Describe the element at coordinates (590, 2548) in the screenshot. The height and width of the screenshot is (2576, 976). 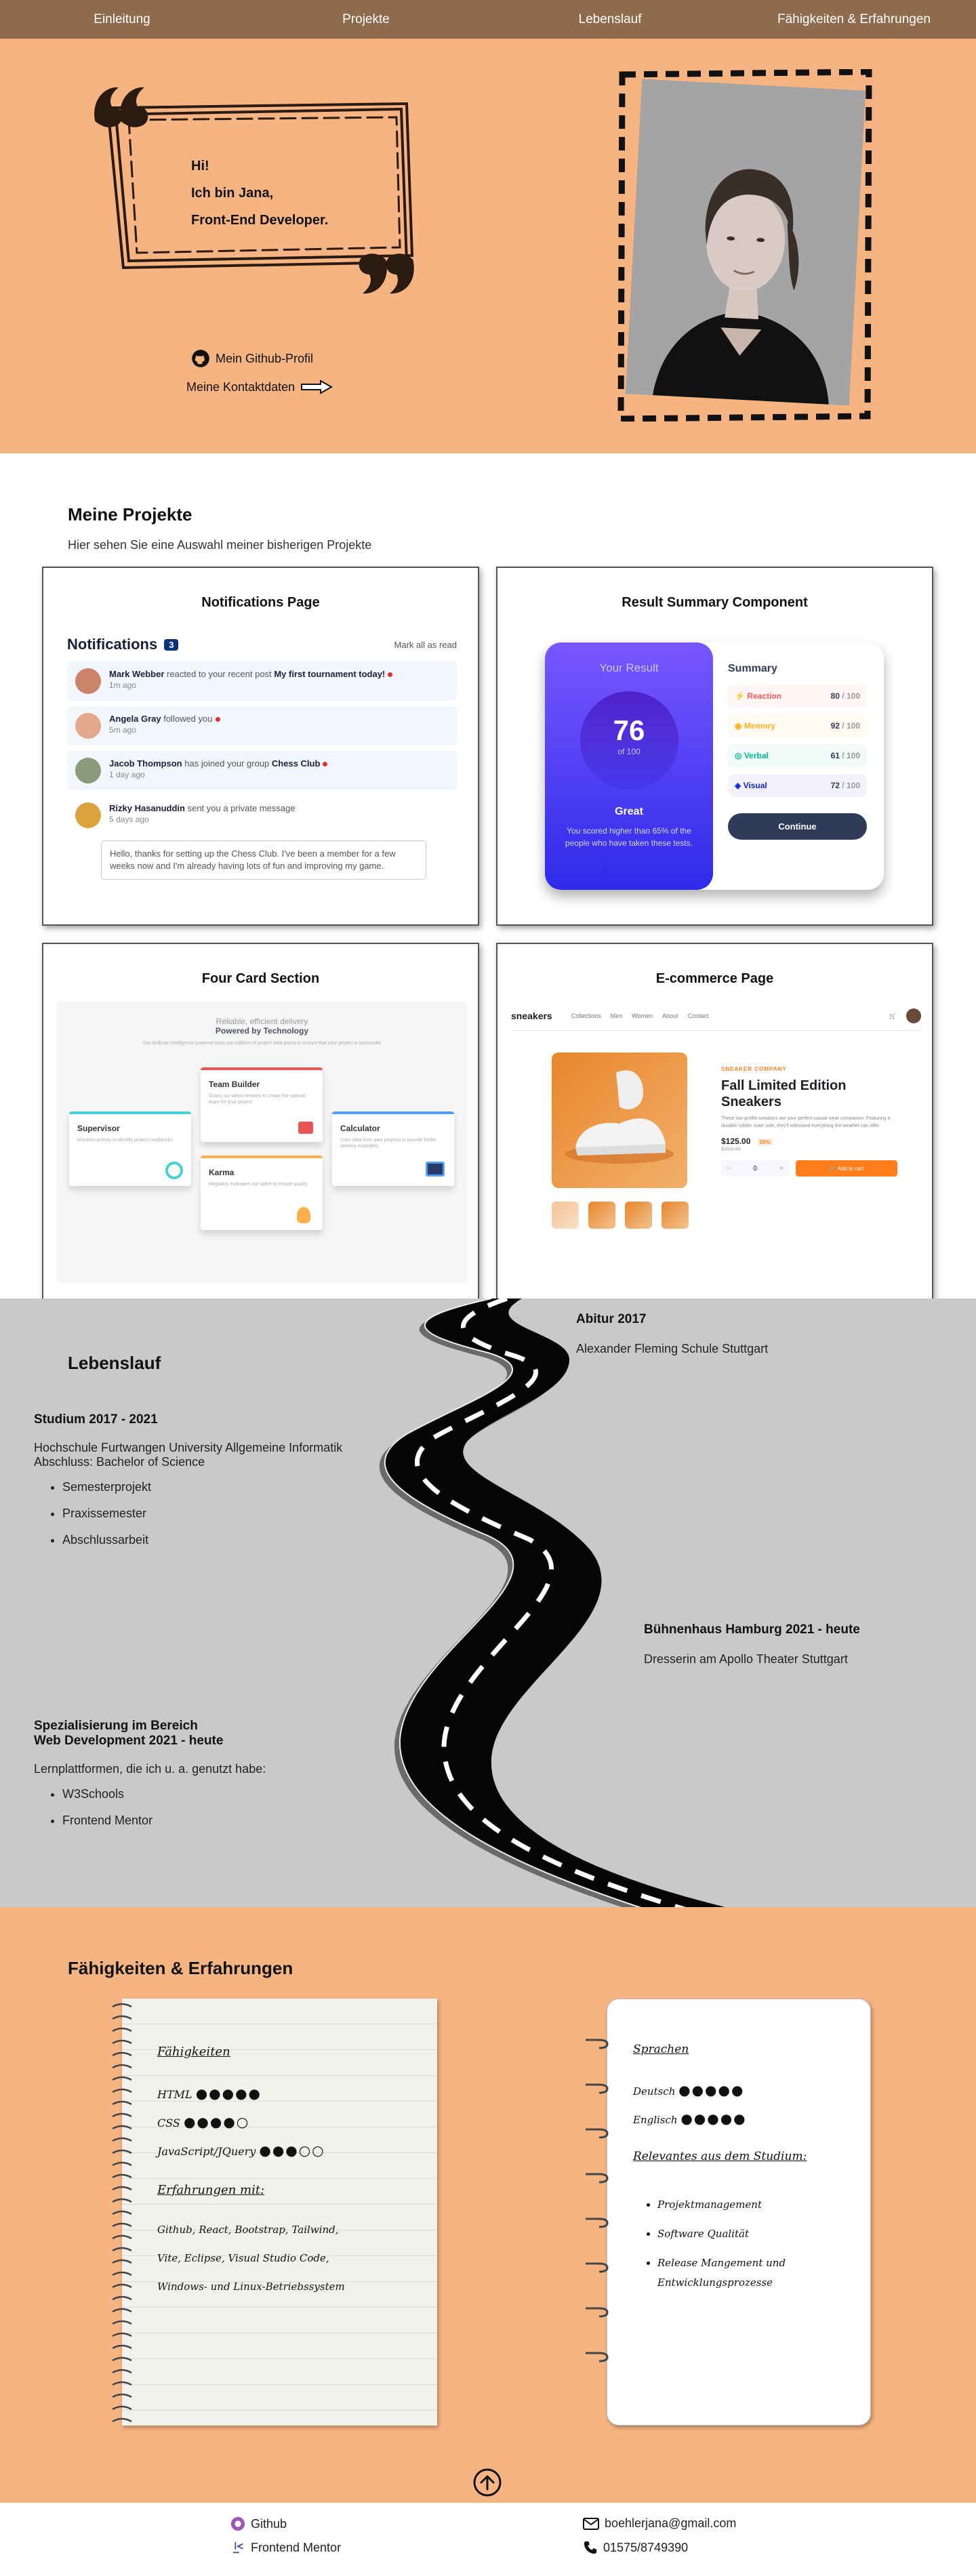
I see `phone-icon` at that location.